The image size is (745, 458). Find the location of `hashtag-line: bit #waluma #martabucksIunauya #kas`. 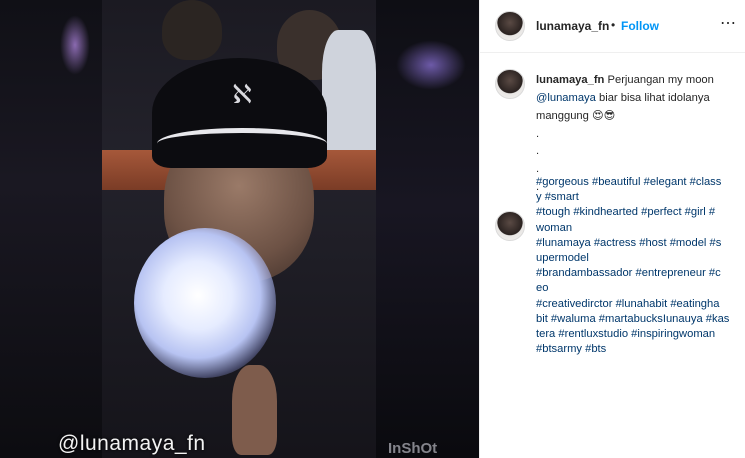

hashtag-line: bit #waluma #martabucksIunauya #kas is located at coordinates (640, 319).